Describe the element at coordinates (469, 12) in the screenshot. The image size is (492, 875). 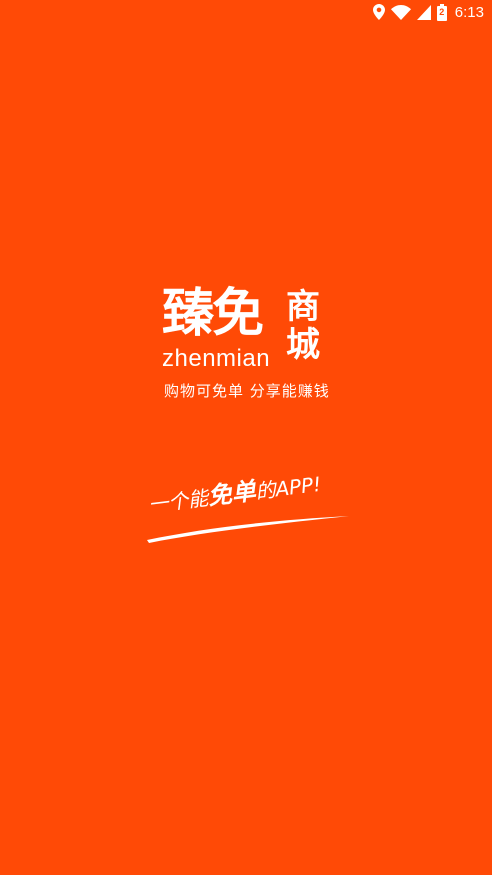
I see `status-time: 6:13` at that location.